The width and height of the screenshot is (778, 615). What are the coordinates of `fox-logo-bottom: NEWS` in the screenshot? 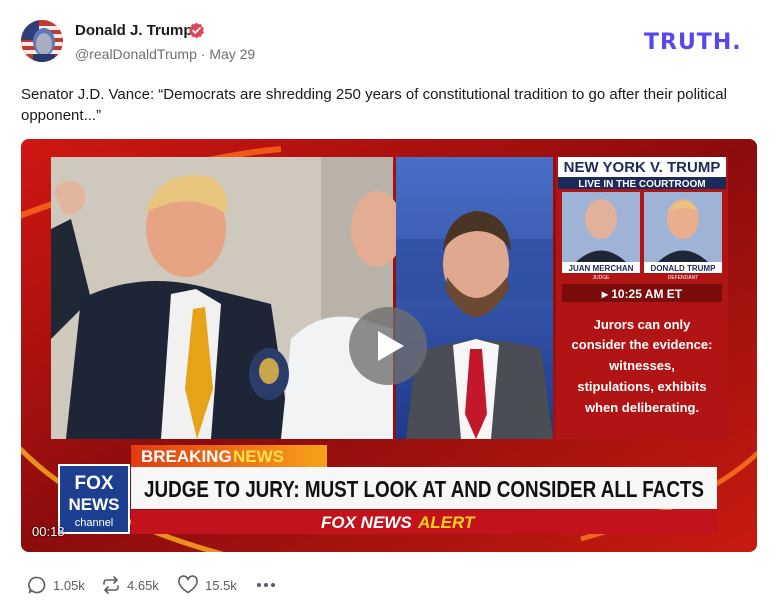 It's located at (94, 504).